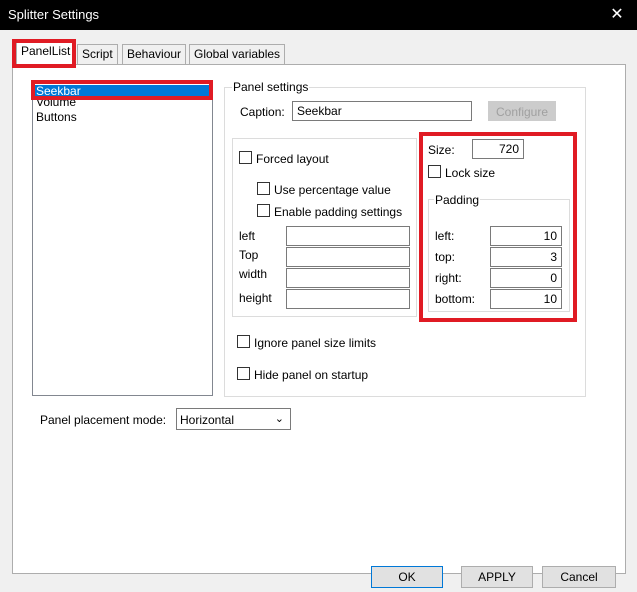 The height and width of the screenshot is (592, 637). What do you see at coordinates (97, 54) in the screenshot?
I see `tab-script: Script` at bounding box center [97, 54].